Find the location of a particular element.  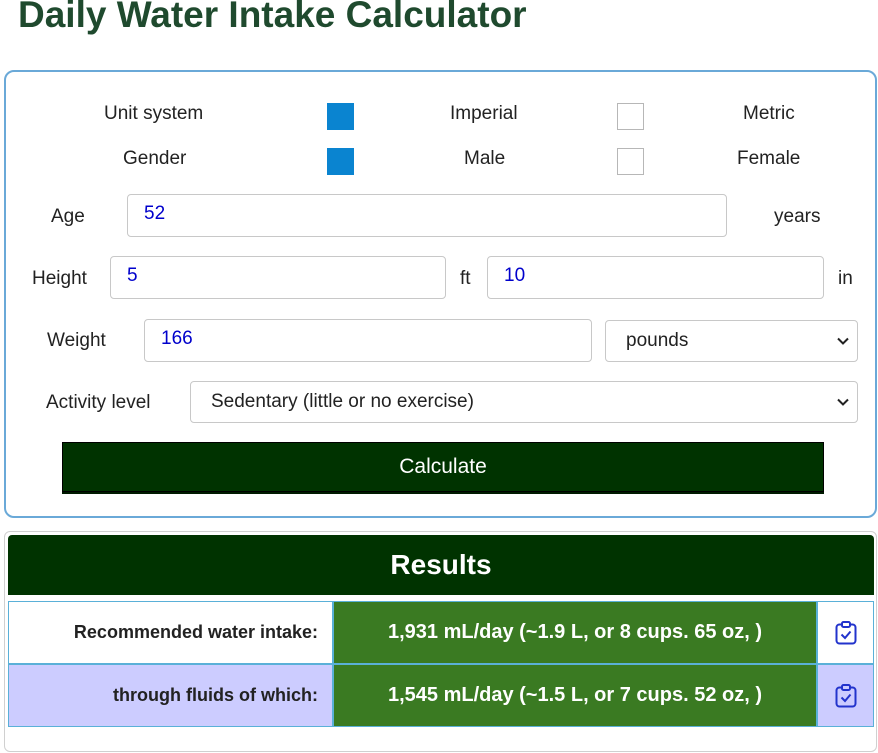

age-input: 52 is located at coordinates (427, 215).